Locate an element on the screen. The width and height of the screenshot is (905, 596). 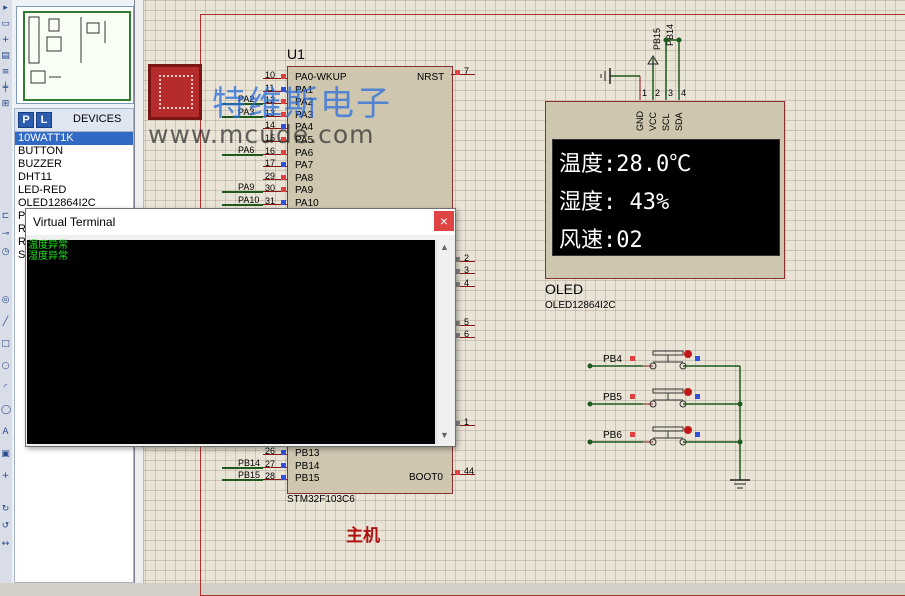
terminal-icon: ⊏ is located at coordinates (5, 216).